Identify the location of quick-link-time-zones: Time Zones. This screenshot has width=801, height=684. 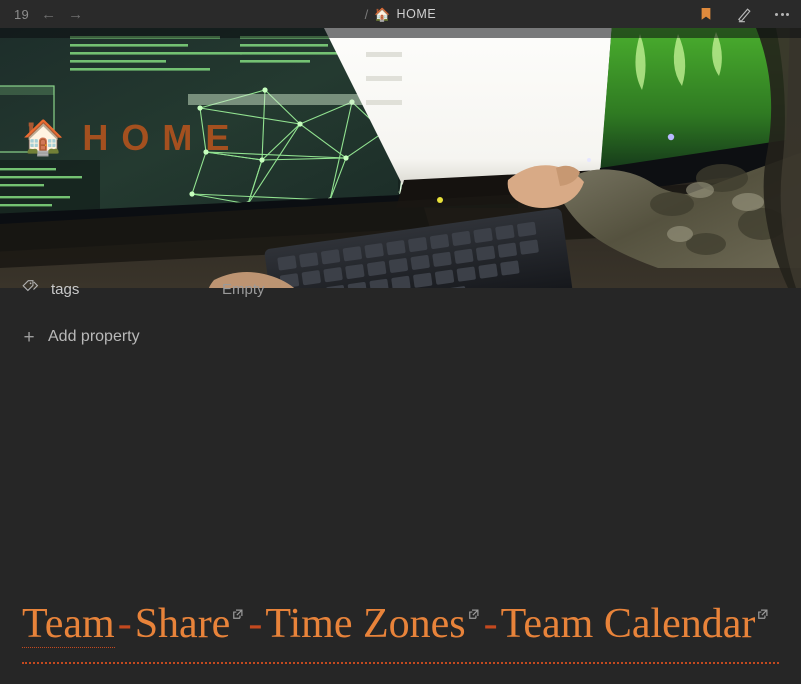
(365, 624).